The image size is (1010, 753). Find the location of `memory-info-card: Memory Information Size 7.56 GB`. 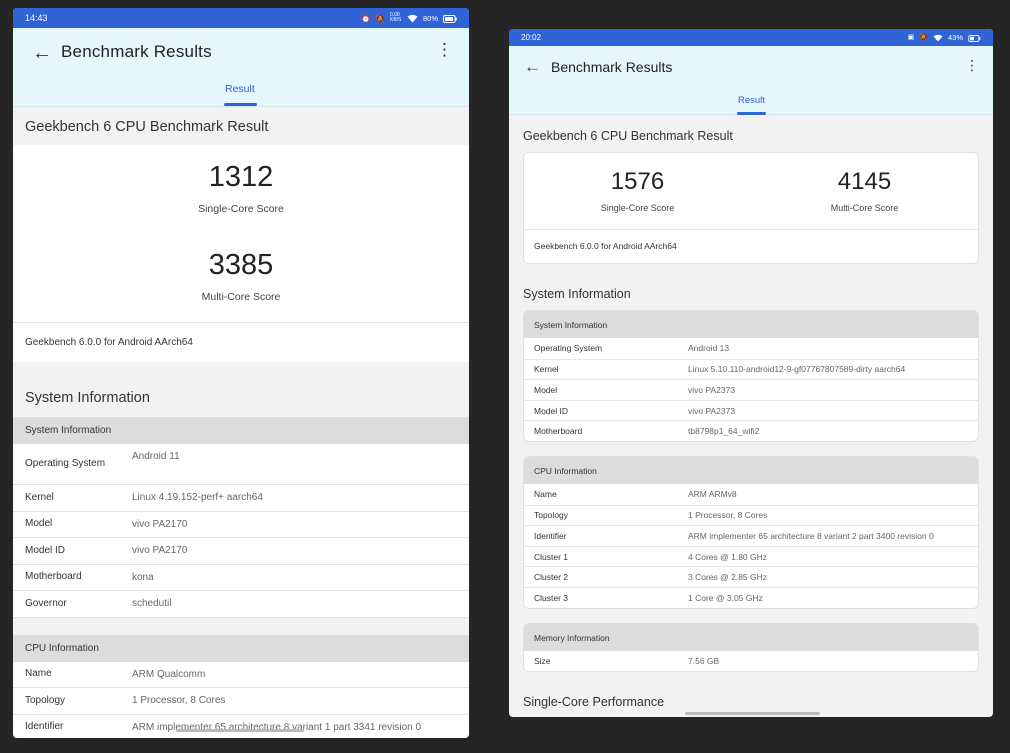

memory-info-card: Memory Information Size 7.56 GB is located at coordinates (751, 647).